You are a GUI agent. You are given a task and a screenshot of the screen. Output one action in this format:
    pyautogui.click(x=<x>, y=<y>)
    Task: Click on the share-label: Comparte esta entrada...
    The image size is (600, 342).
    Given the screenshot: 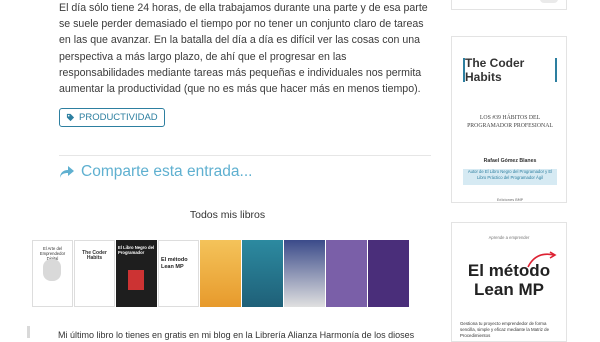 What is the action you would take?
    pyautogui.click(x=167, y=171)
    